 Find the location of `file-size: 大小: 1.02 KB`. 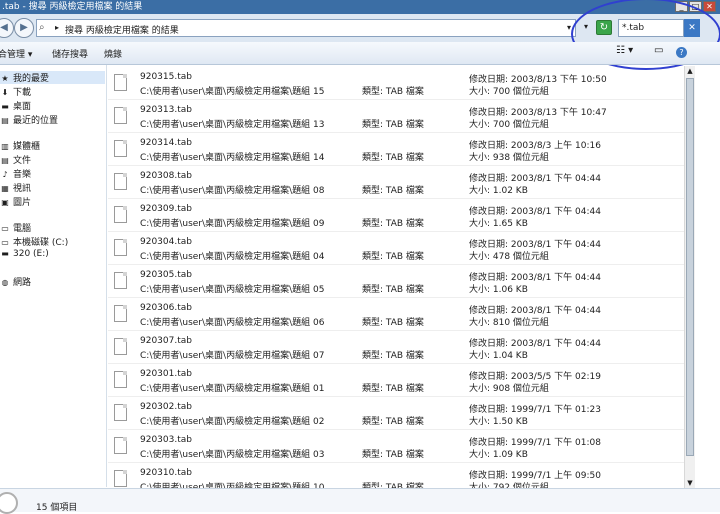

file-size: 大小: 1.02 KB is located at coordinates (498, 191).